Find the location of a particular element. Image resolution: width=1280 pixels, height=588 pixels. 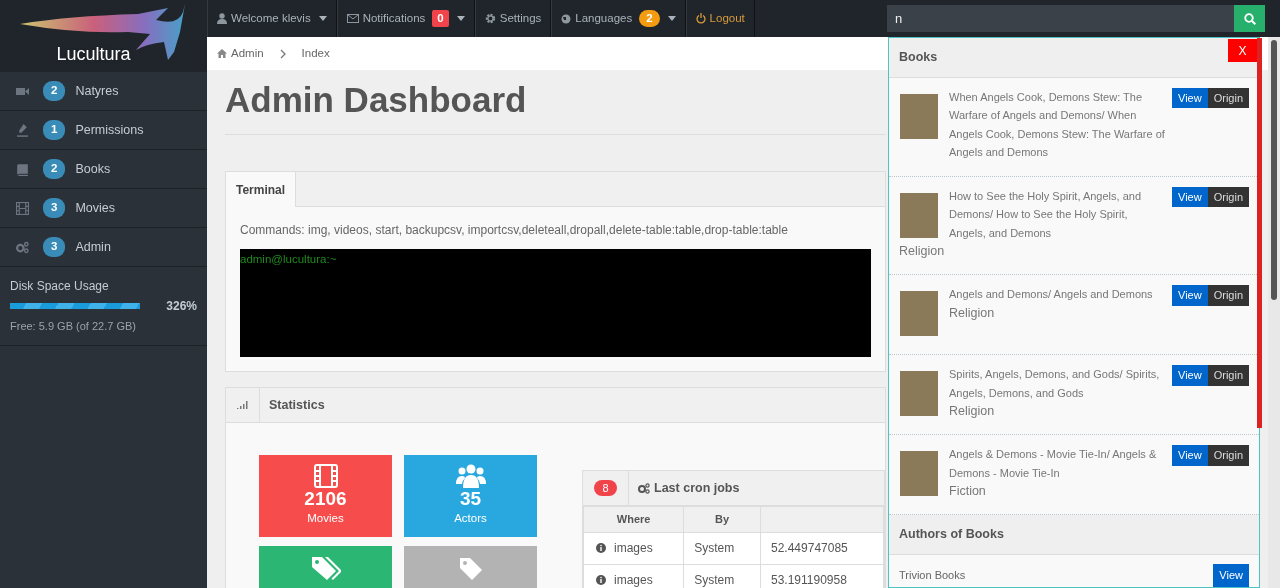

chevron-right-icon is located at coordinates (282, 53).